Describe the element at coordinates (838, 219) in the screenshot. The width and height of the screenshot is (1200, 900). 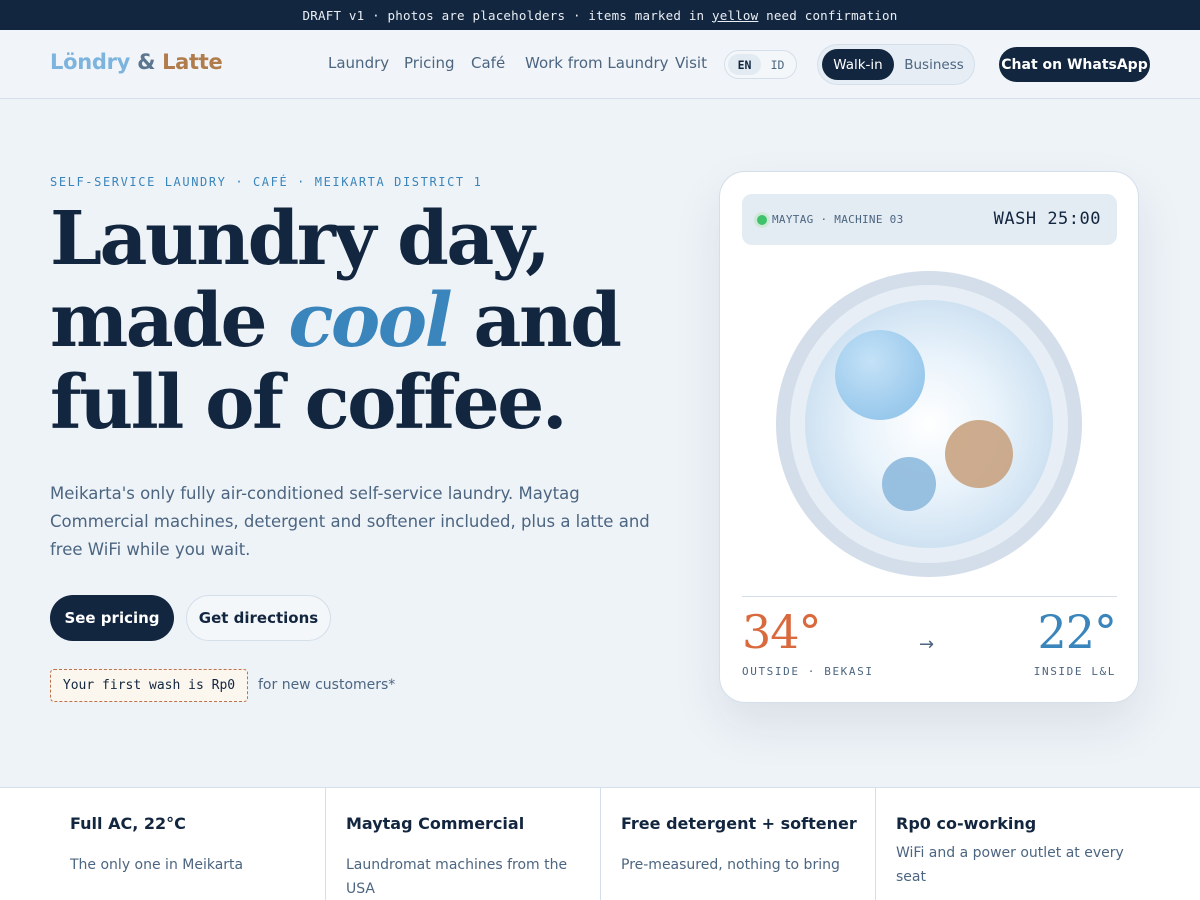
I see `machine-name: MAYTAG · MACHINE 03` at that location.